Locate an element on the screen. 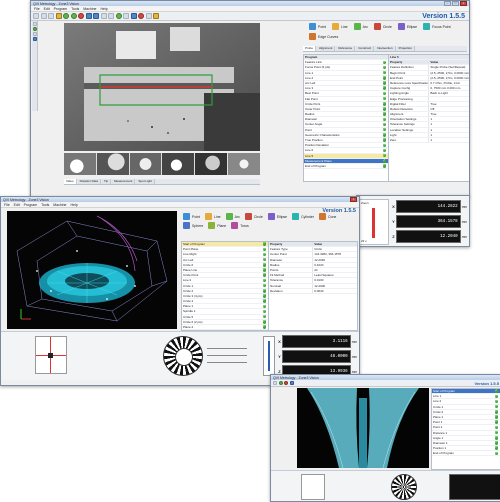  save-icon is located at coordinates (51, 16).